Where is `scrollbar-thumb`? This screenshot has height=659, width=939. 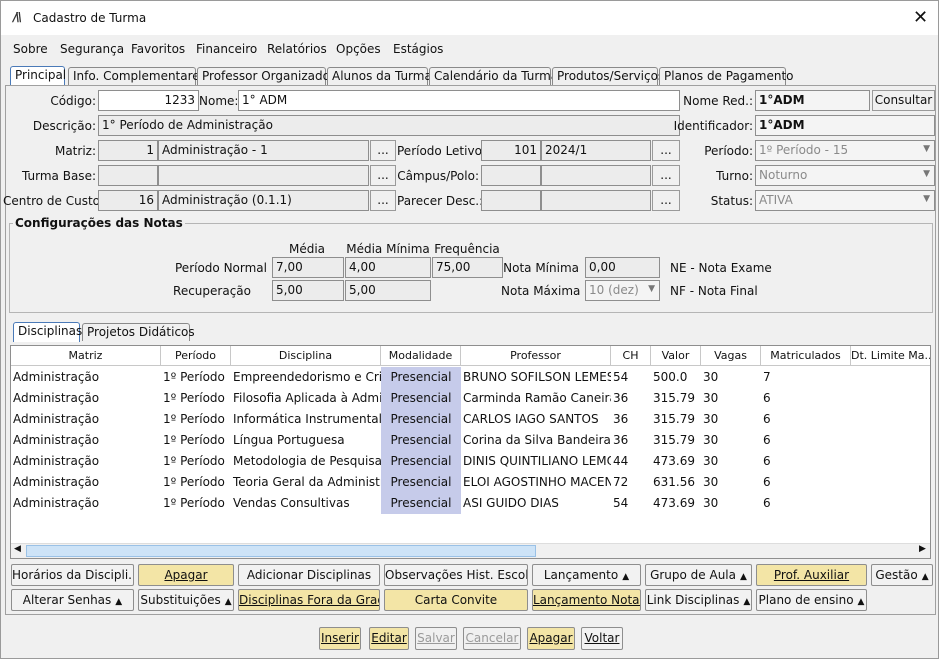 scrollbar-thumb is located at coordinates (281, 551).